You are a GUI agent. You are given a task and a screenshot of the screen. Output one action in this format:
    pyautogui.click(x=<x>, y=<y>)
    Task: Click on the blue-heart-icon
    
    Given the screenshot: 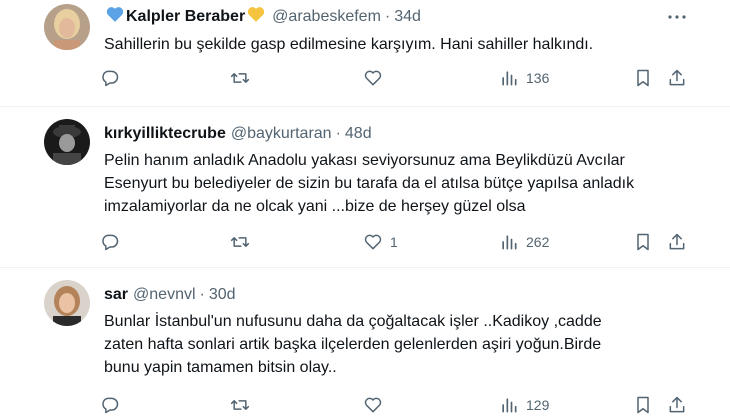 What is the action you would take?
    pyautogui.click(x=115, y=17)
    